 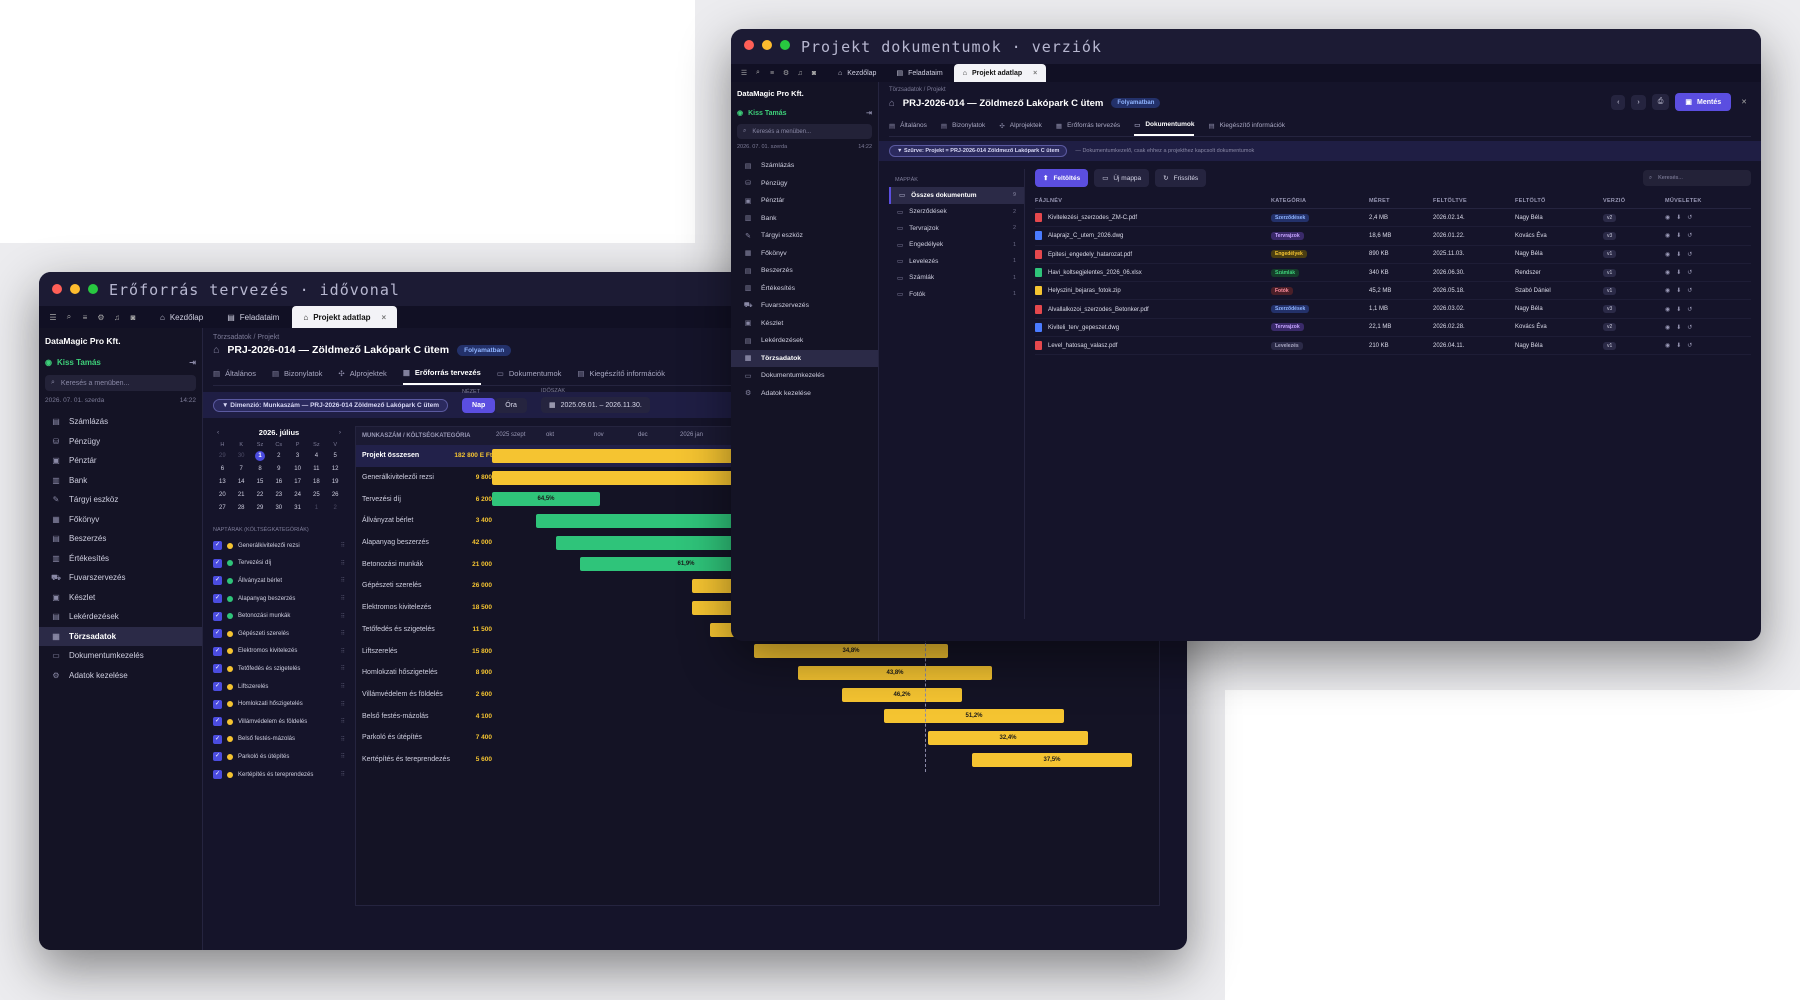 What do you see at coordinates (804, 201) in the screenshot?
I see `sidebar-item-2: ▣ Pénztár` at bounding box center [804, 201].